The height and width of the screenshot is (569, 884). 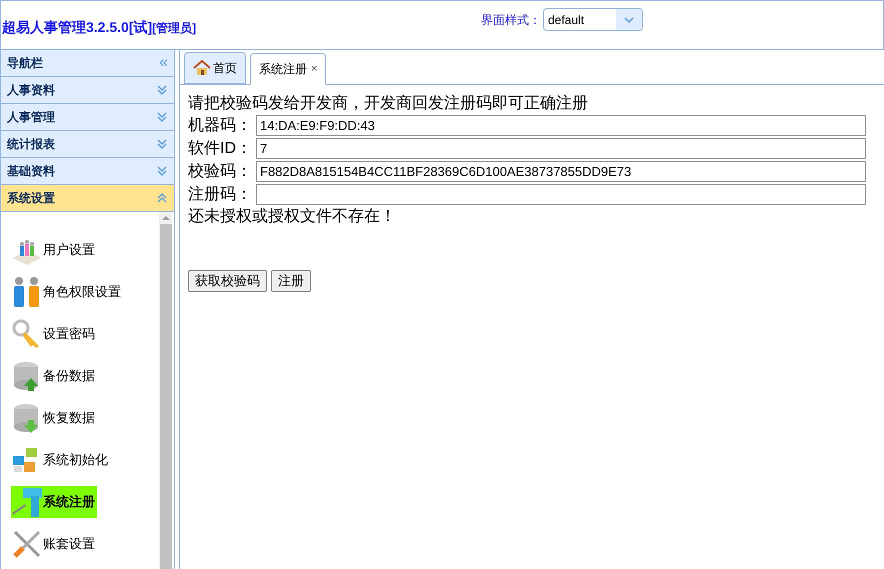 What do you see at coordinates (87, 117) in the screenshot?
I see `accordion-header: 人事管理` at bounding box center [87, 117].